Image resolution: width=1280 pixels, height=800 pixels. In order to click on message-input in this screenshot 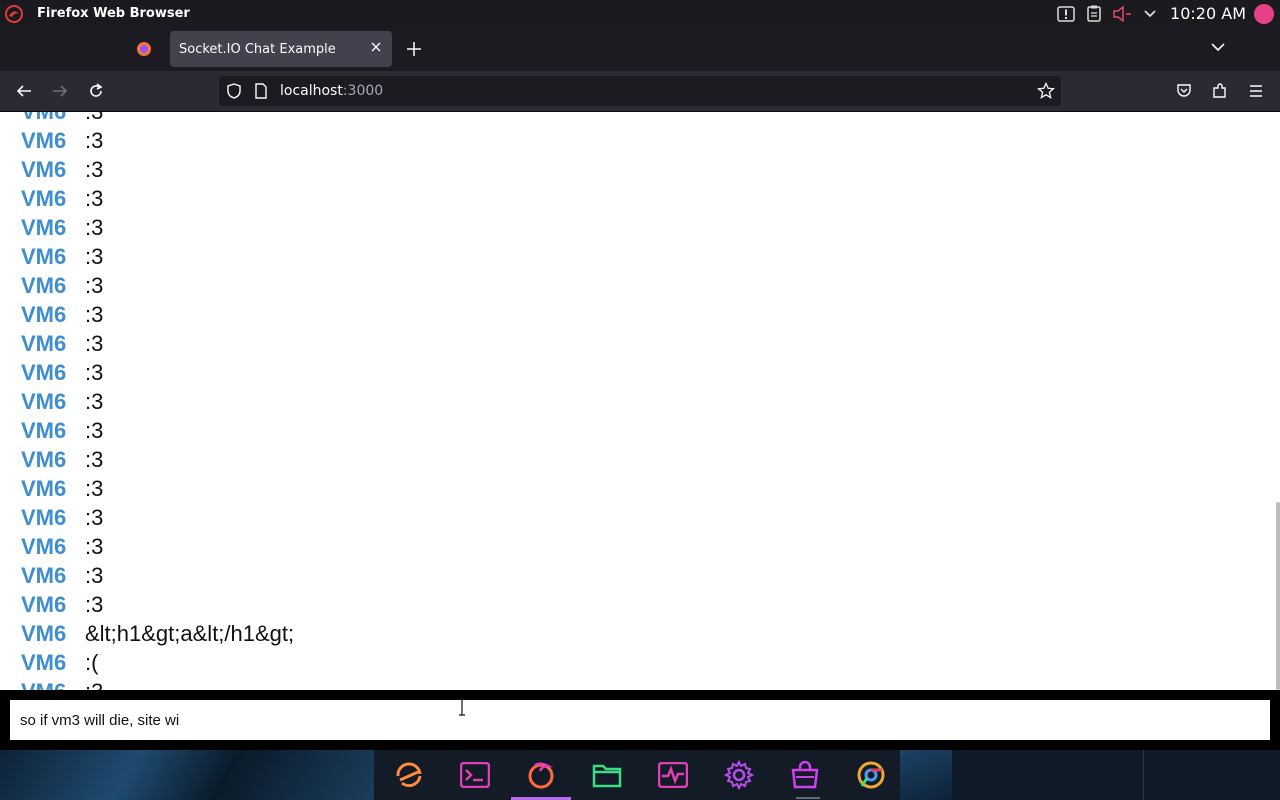, I will do `click(640, 720)`.